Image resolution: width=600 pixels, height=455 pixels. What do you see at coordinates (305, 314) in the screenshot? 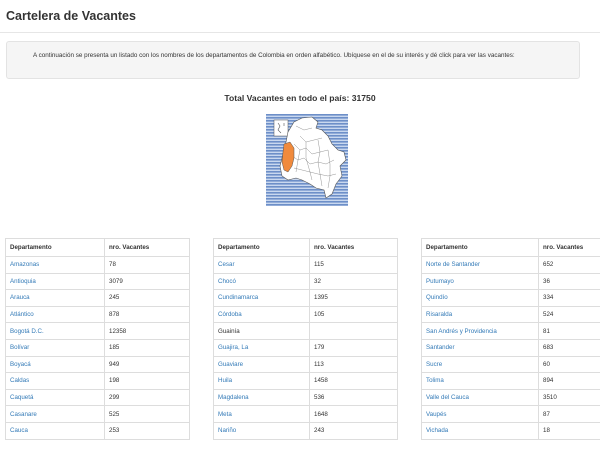
I see `table-row: Córdoba 105` at bounding box center [305, 314].